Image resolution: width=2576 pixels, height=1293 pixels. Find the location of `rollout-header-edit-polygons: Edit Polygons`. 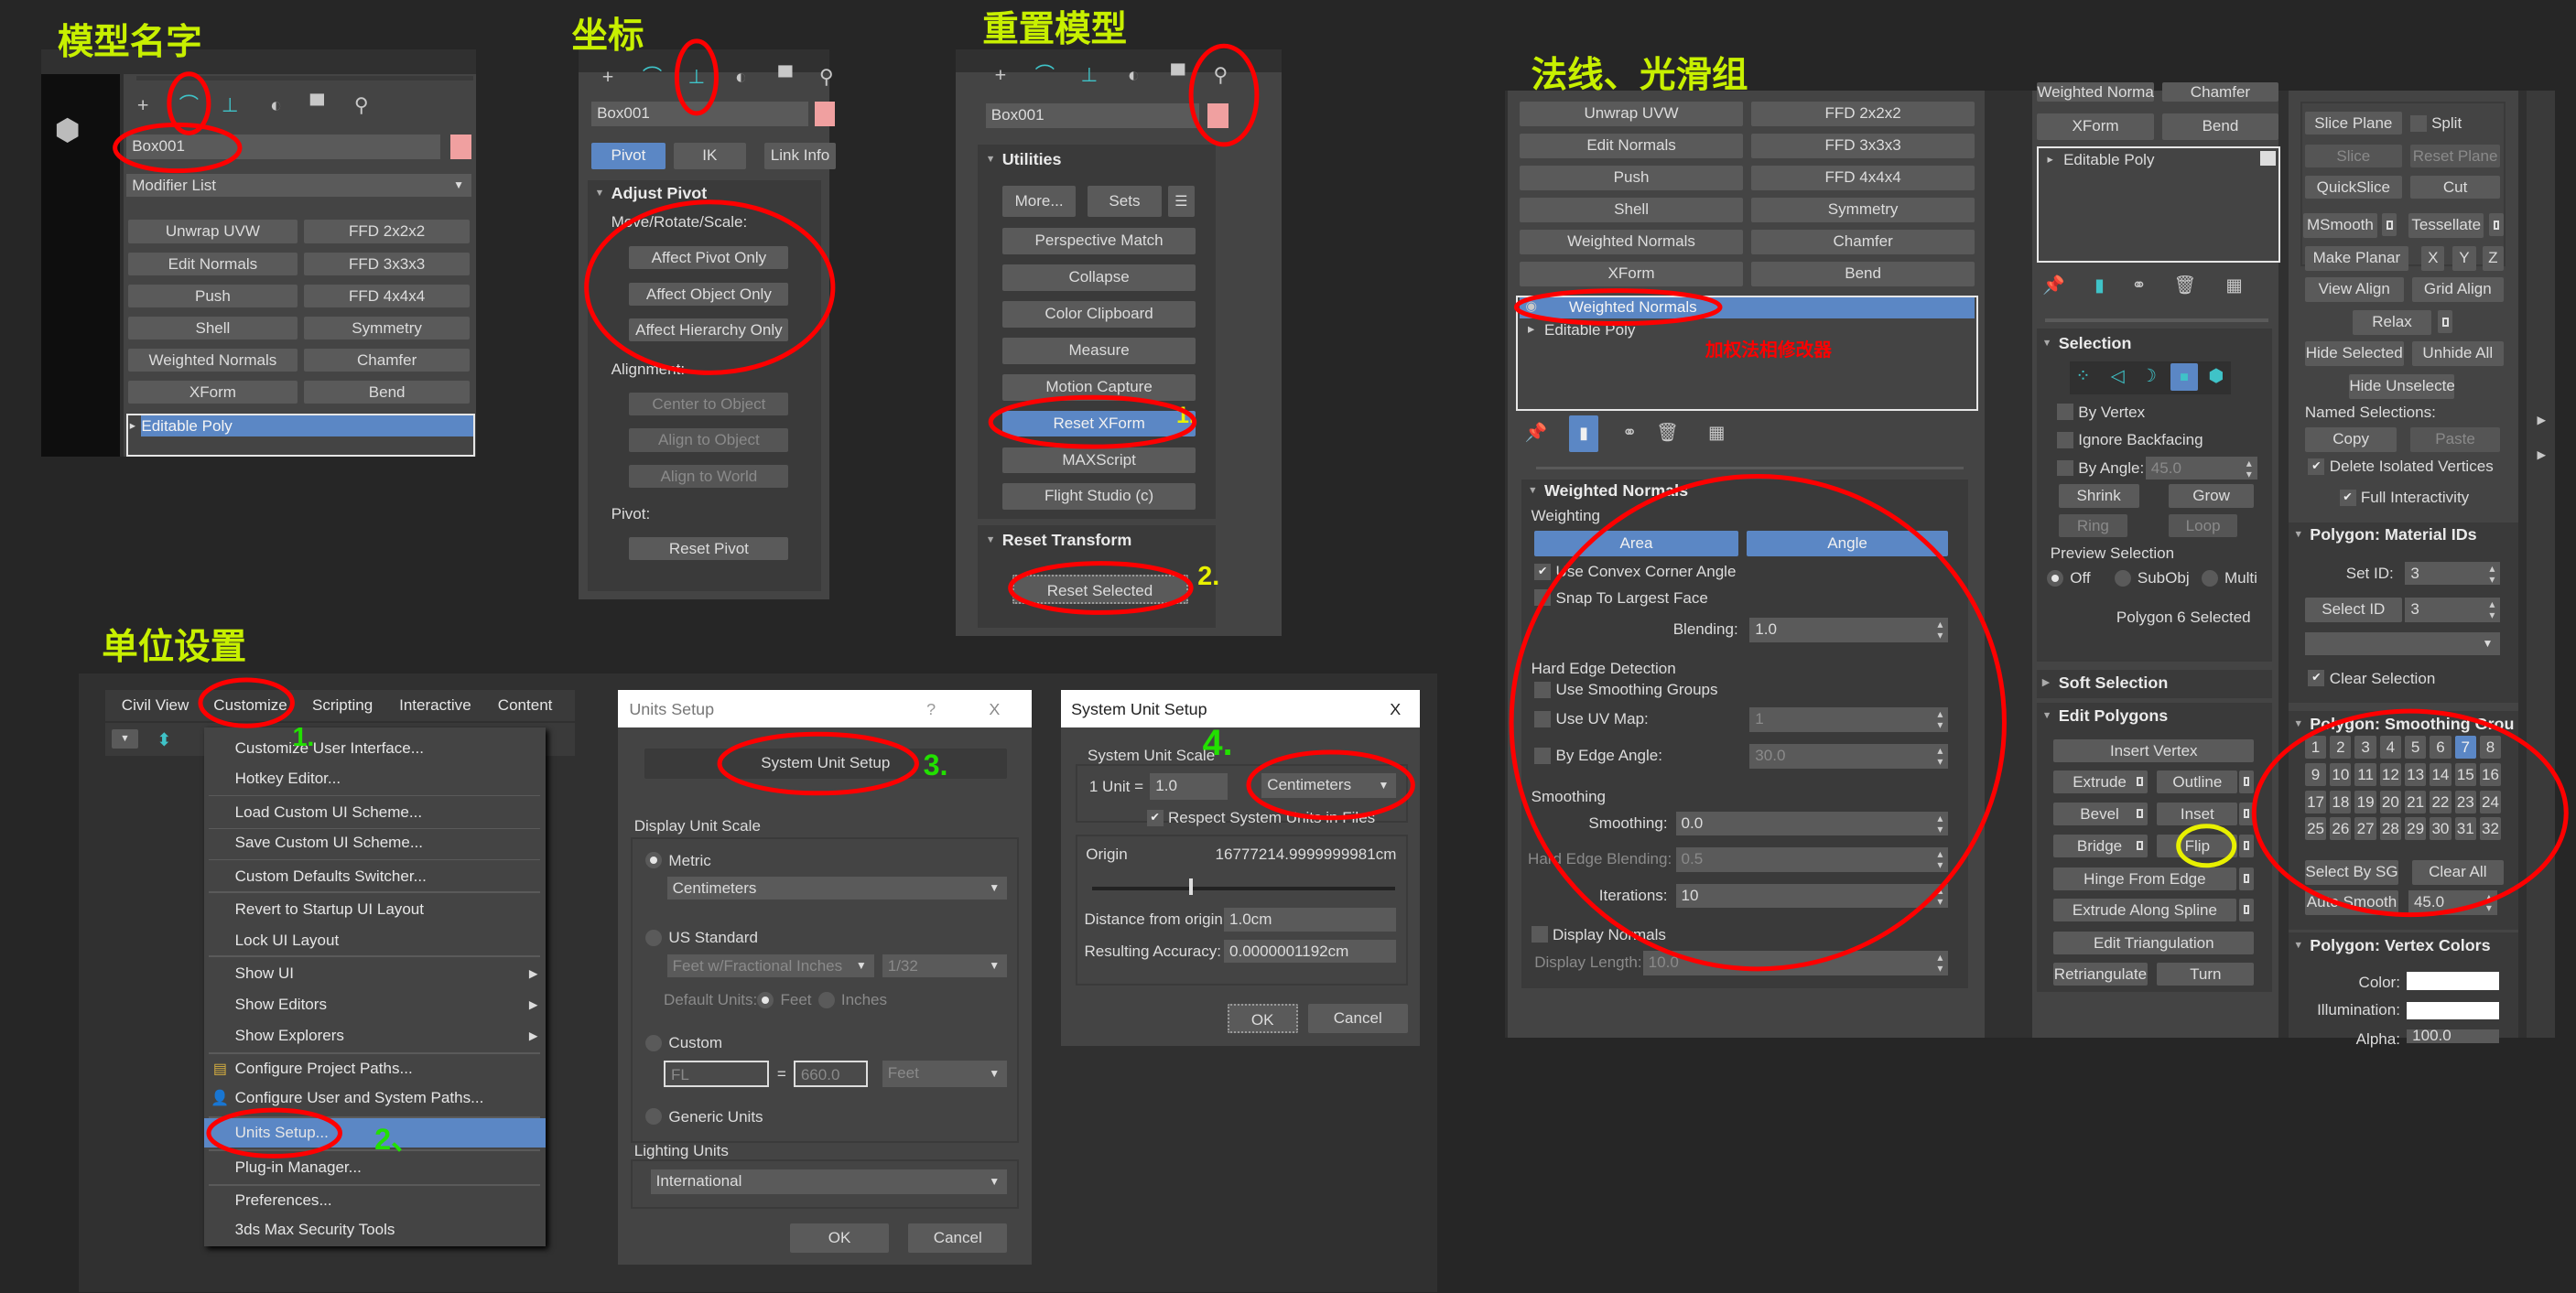

rollout-header-edit-polygons: Edit Polygons is located at coordinates (2114, 716).